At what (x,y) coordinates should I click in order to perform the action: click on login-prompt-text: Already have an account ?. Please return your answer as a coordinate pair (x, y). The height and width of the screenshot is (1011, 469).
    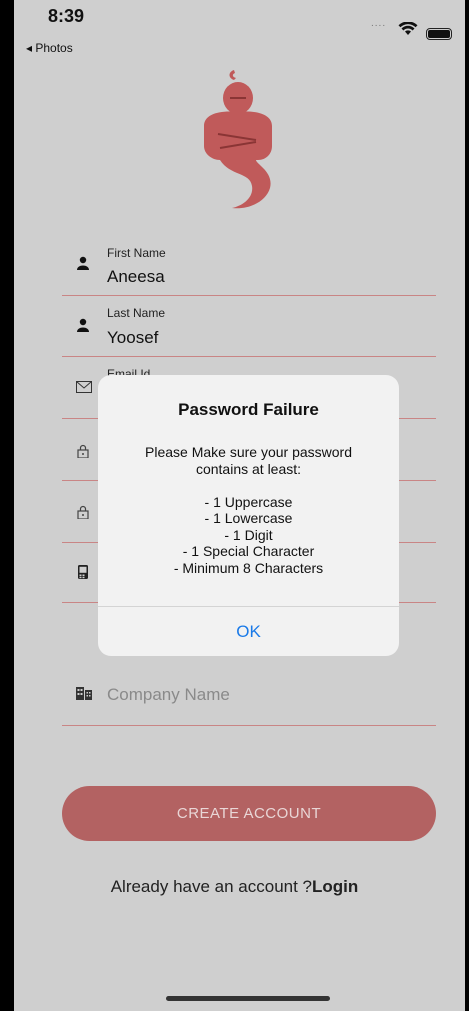
    Looking at the image, I should click on (211, 886).